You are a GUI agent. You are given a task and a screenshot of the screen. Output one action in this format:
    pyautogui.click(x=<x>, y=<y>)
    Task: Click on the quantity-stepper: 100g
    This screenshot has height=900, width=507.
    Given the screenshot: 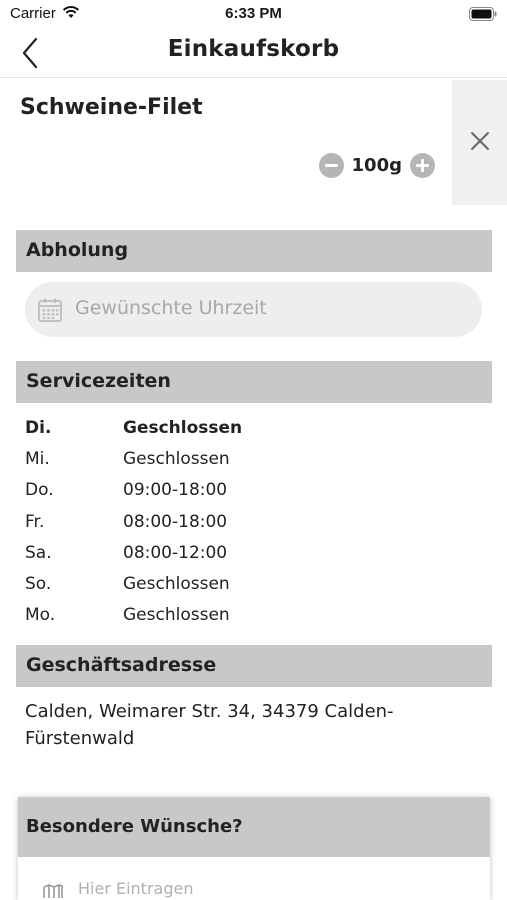 What is the action you would take?
    pyautogui.click(x=376, y=165)
    